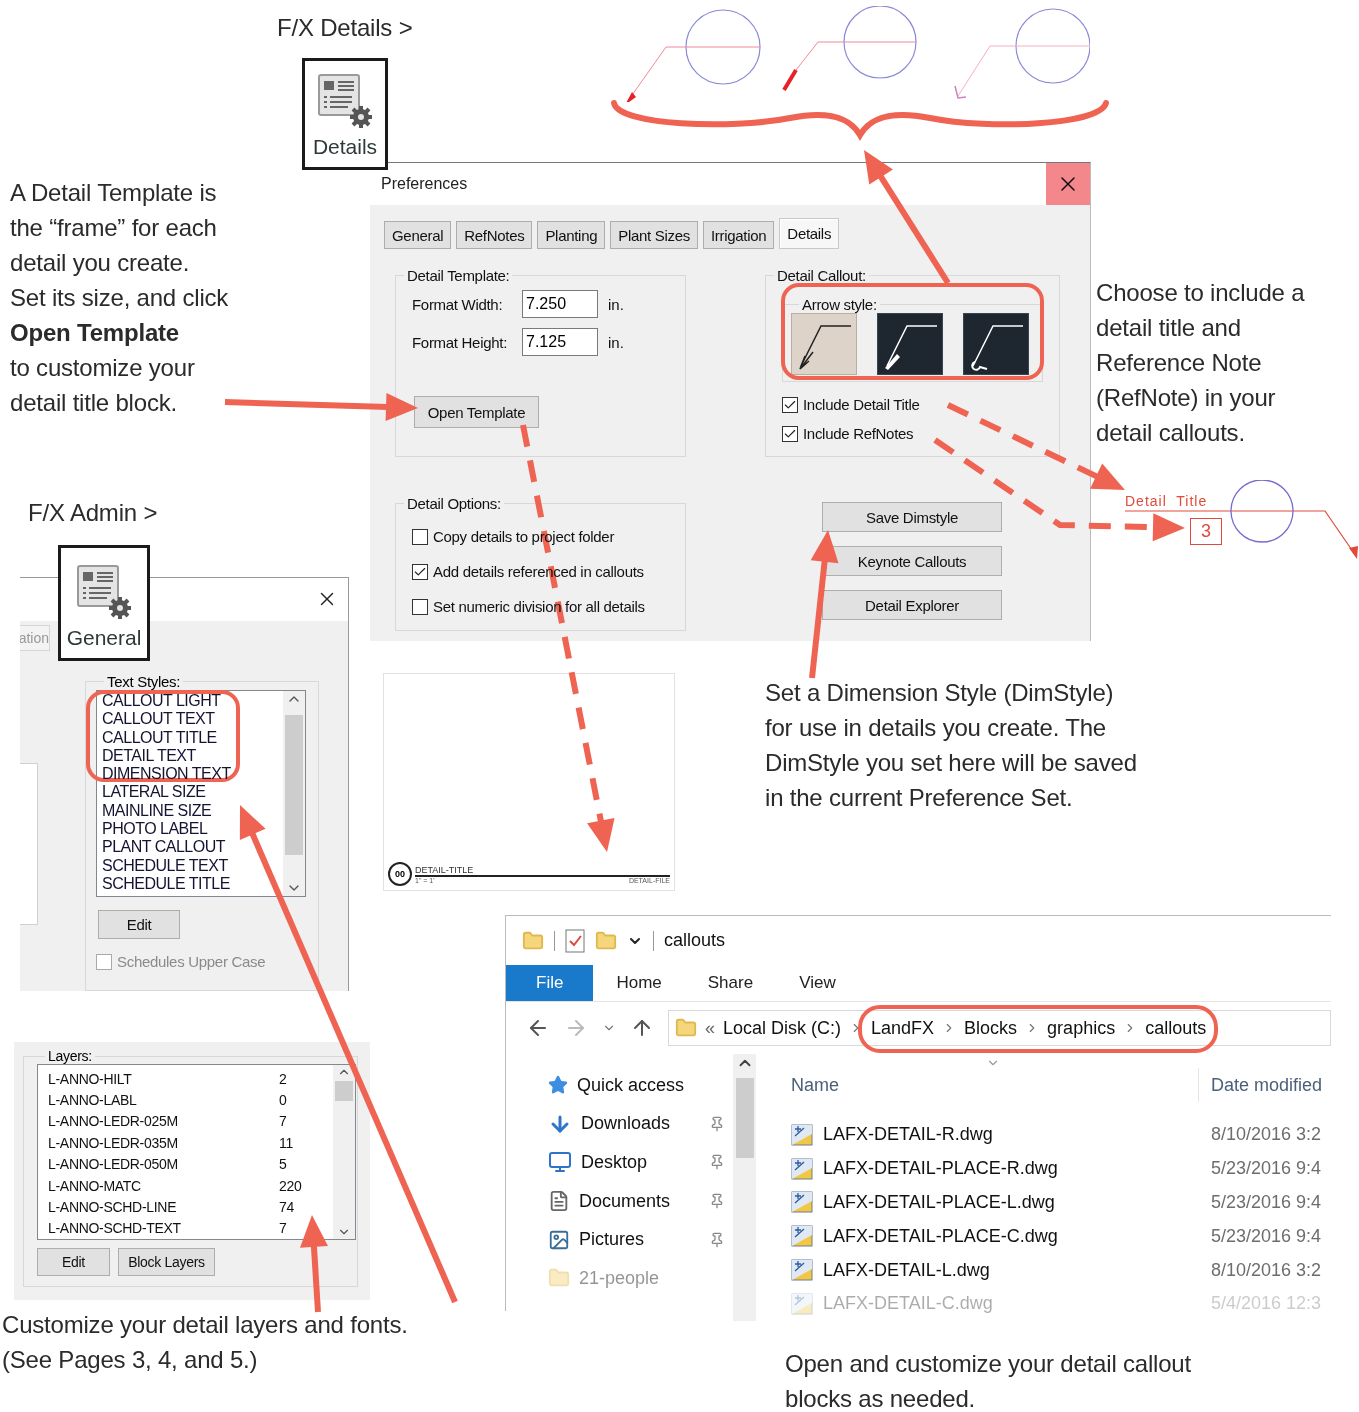  Describe the element at coordinates (166, 1262) in the screenshot. I see `panel-button: Block Layers` at that location.